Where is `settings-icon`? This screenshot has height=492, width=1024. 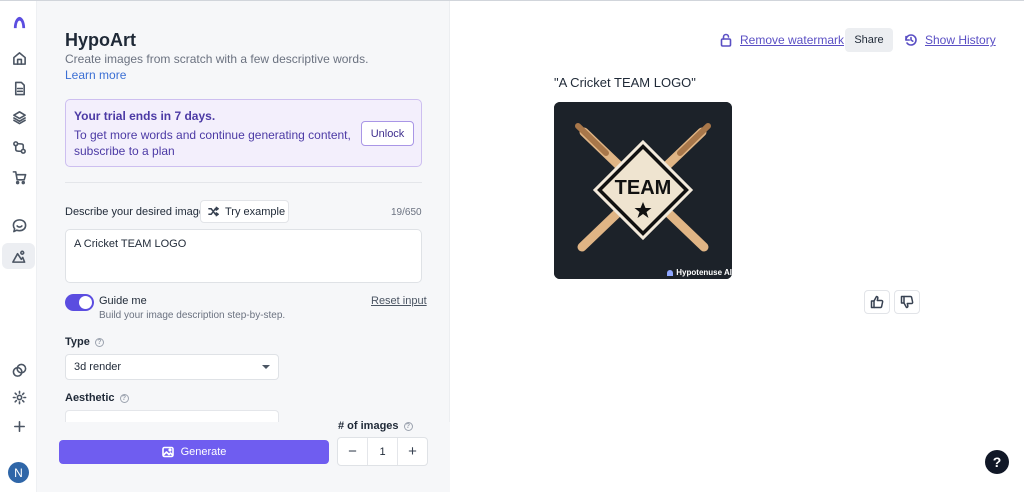
settings-icon is located at coordinates (19, 397).